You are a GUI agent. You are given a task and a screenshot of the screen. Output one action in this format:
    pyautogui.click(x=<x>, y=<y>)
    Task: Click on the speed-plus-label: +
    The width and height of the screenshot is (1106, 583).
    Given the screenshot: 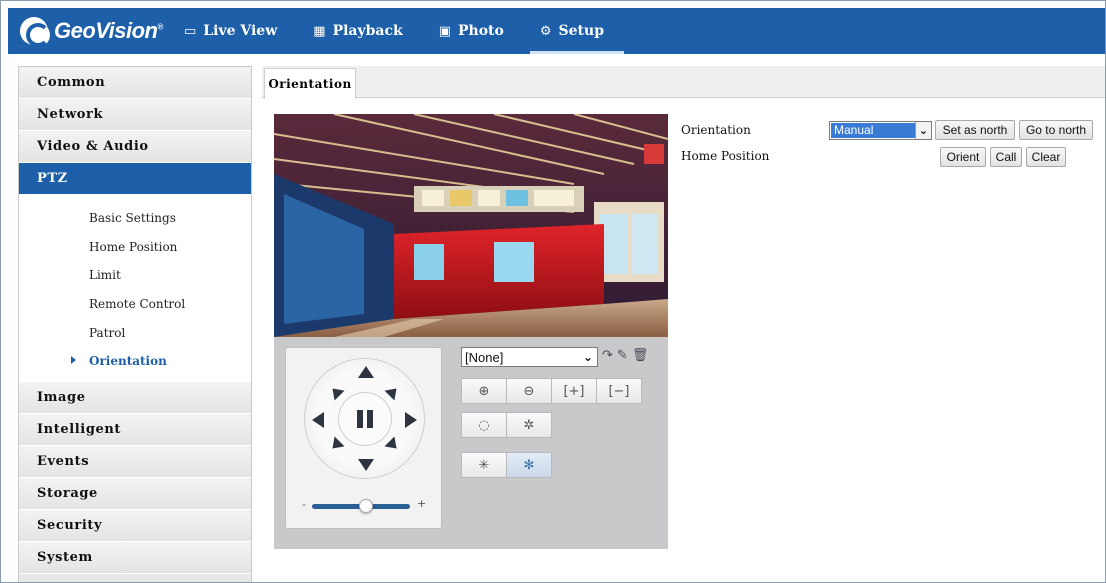 What is the action you would take?
    pyautogui.click(x=422, y=503)
    